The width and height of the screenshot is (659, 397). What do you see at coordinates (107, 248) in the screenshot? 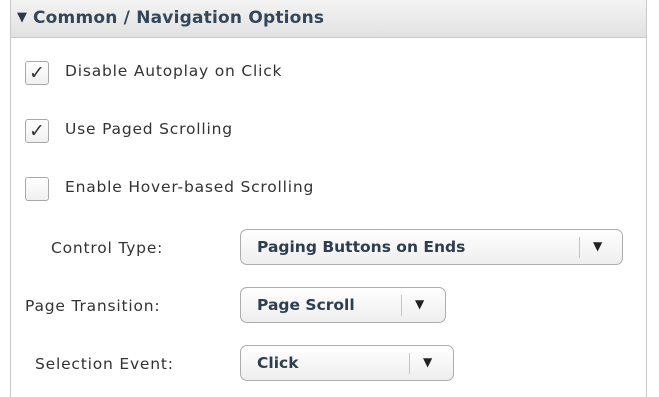
I see `control-type-label: Control Type:` at bounding box center [107, 248].